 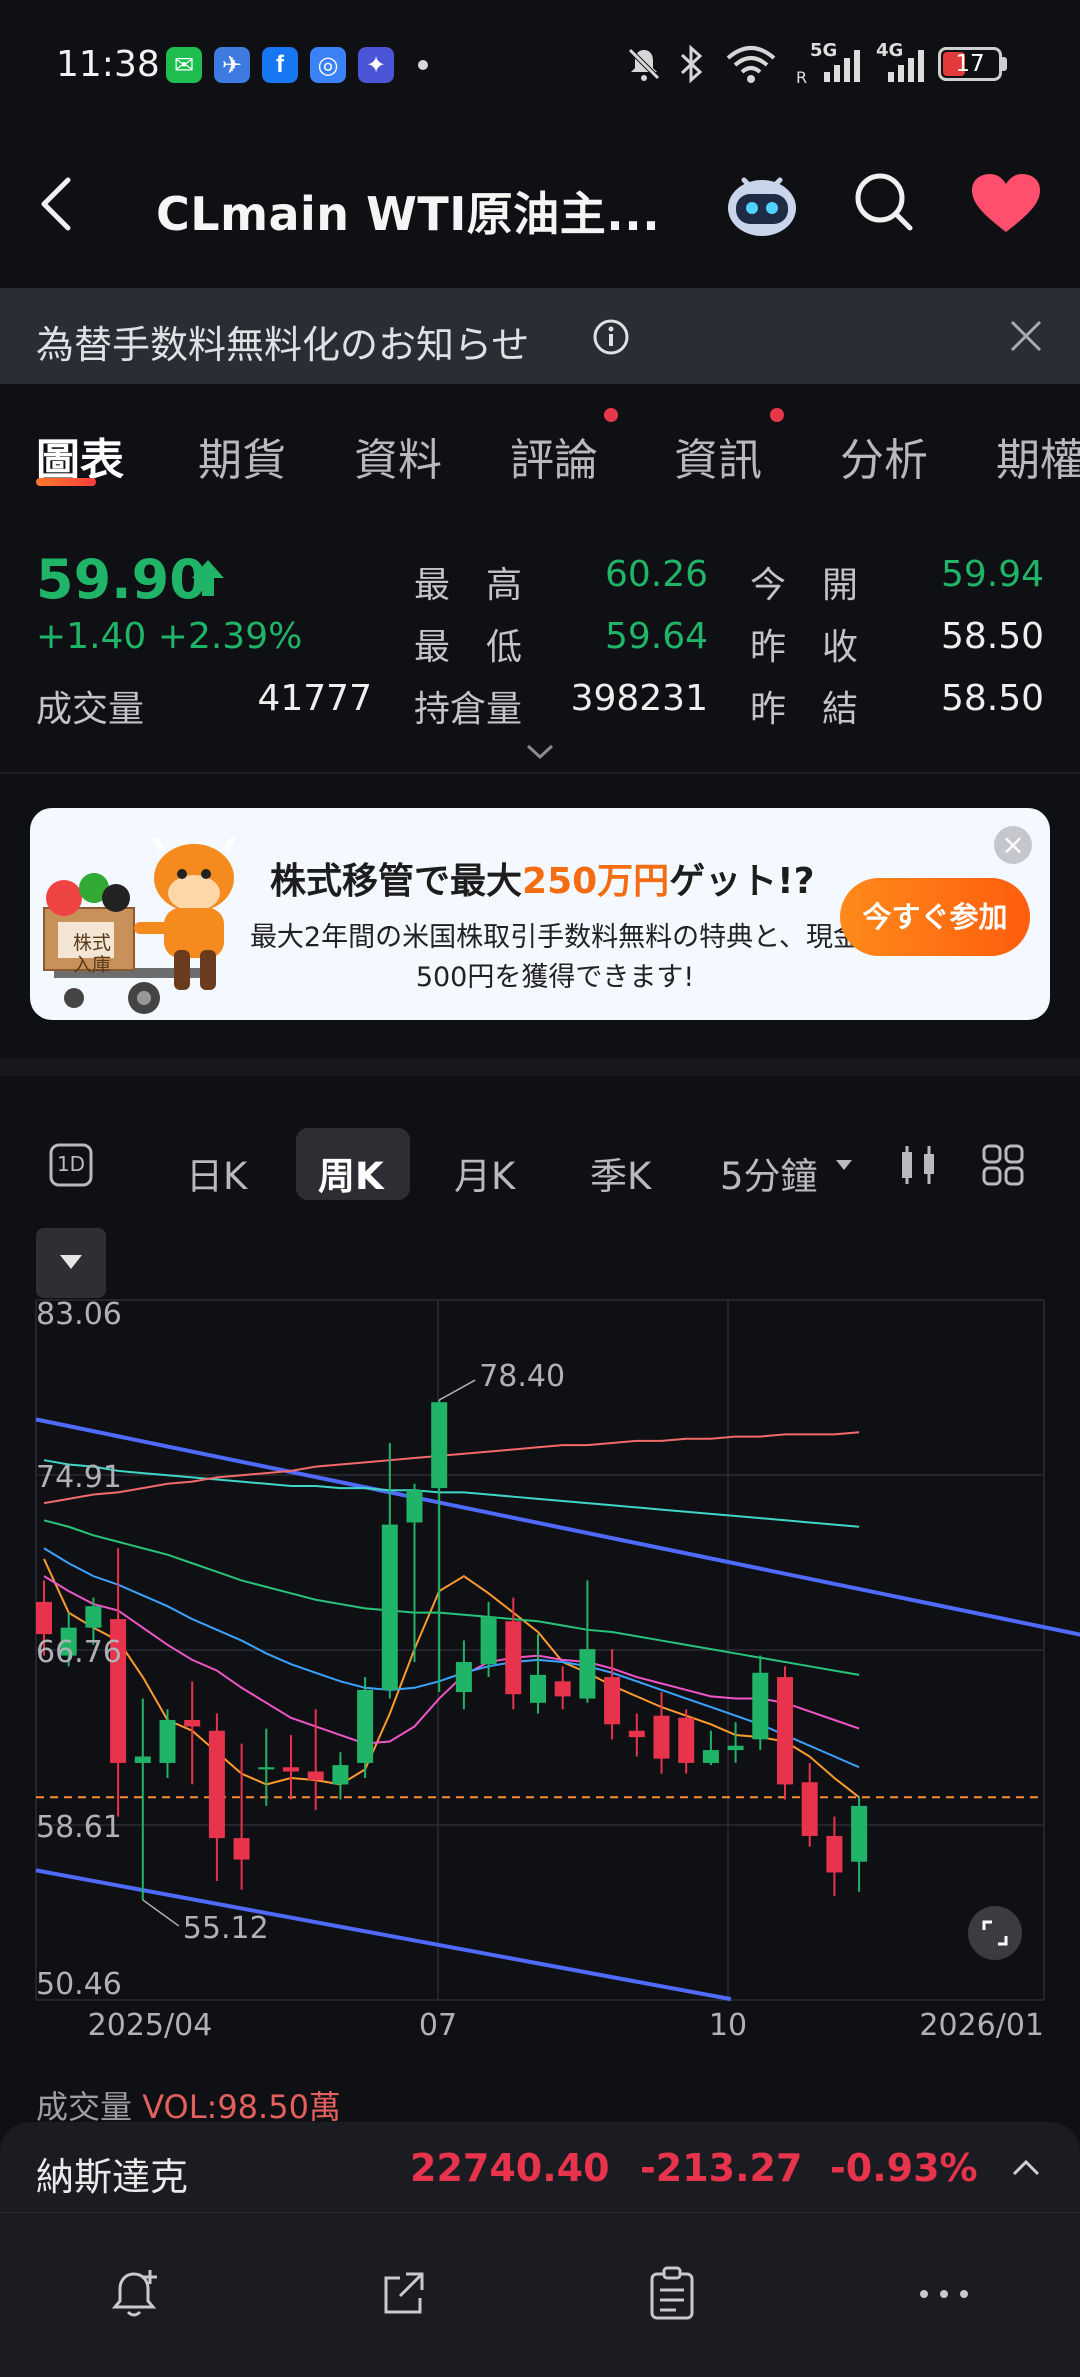 I want to click on max-annotation-line, so click(x=457, y=1390).